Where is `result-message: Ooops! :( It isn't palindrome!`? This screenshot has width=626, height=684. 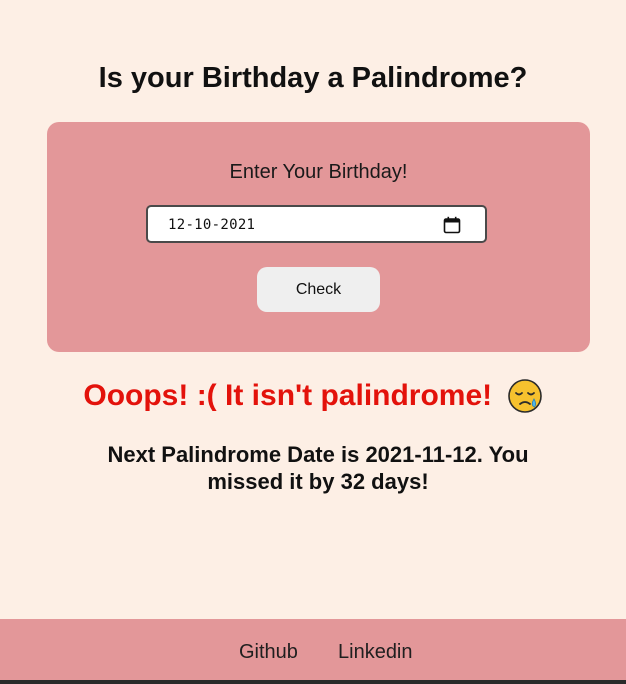 result-message: Ooops! :( It isn't palindrome! is located at coordinates (313, 396).